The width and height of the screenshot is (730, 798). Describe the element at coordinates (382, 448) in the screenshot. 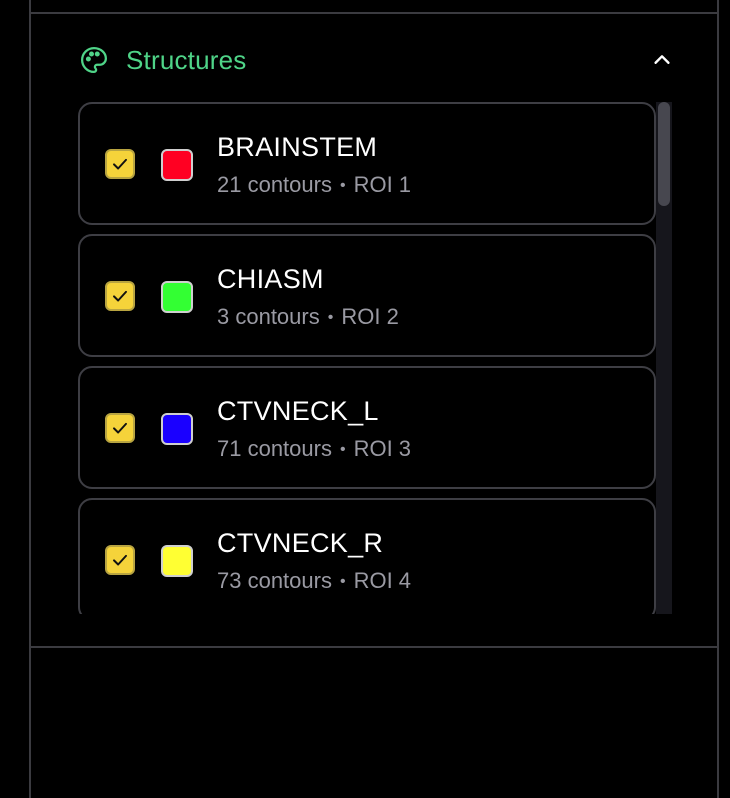

I see `roi-label: ROI 3` at that location.